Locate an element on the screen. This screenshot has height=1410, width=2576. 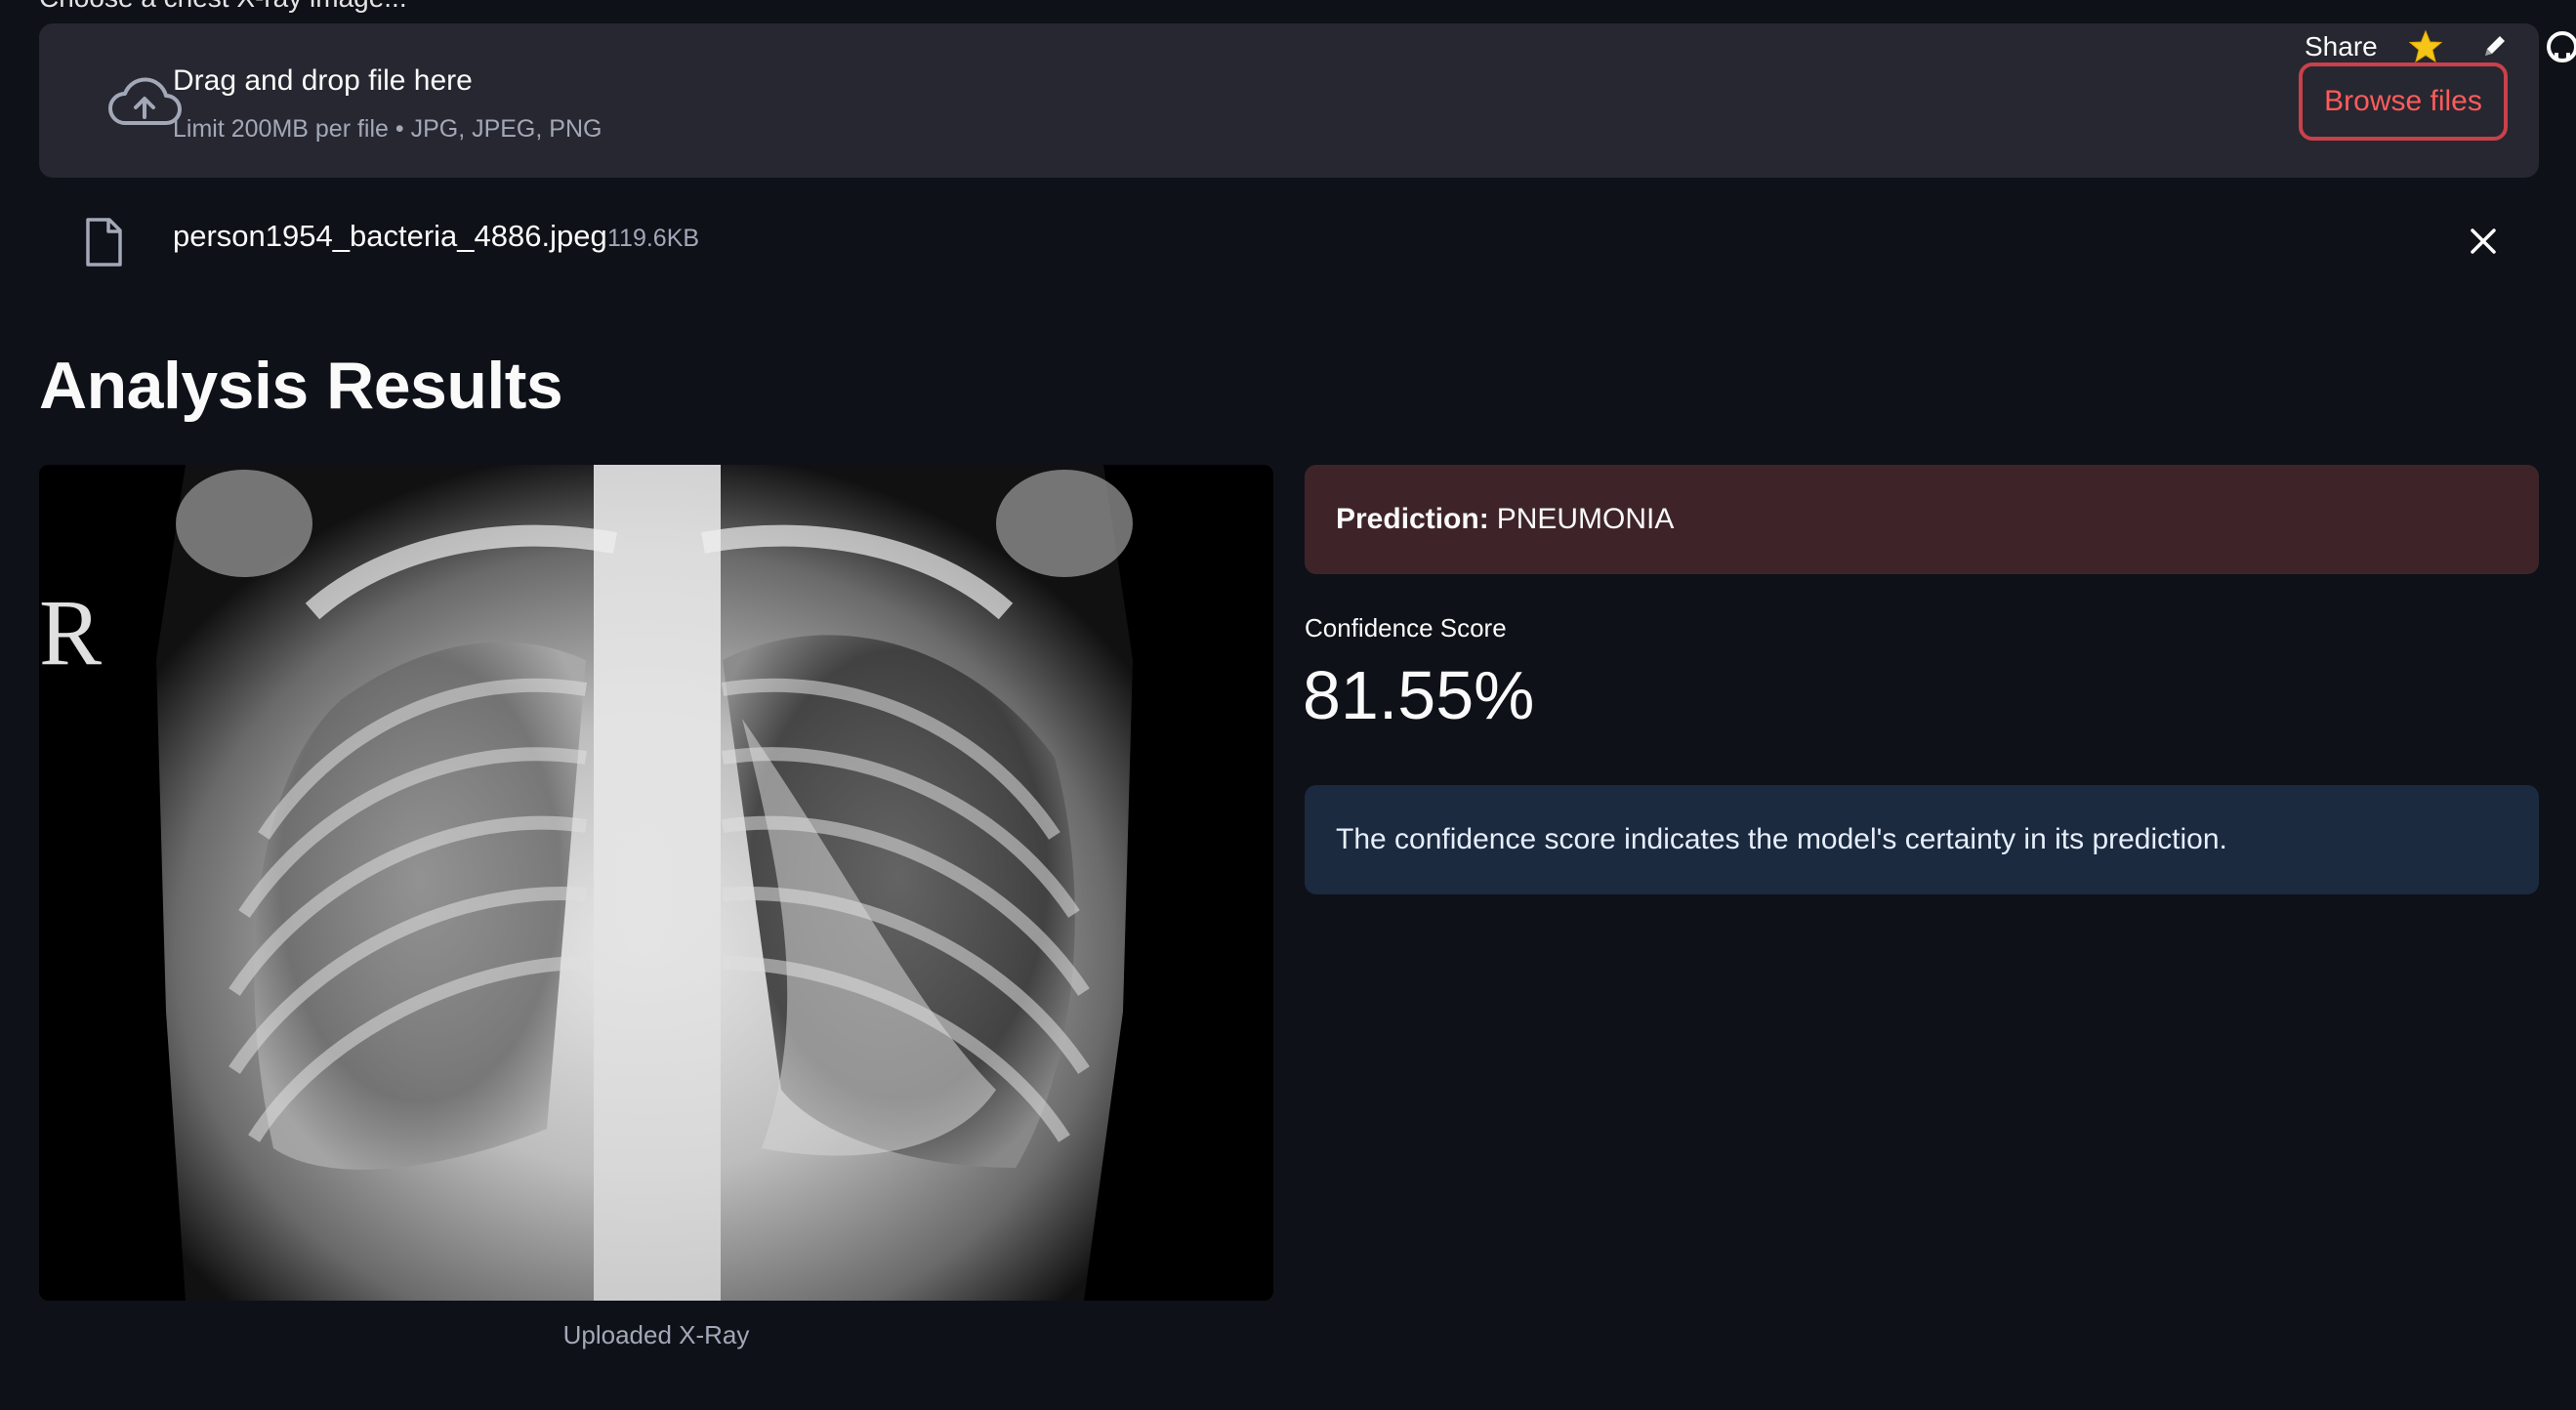
image-caption: Uploaded X-Ray is located at coordinates (656, 1334).